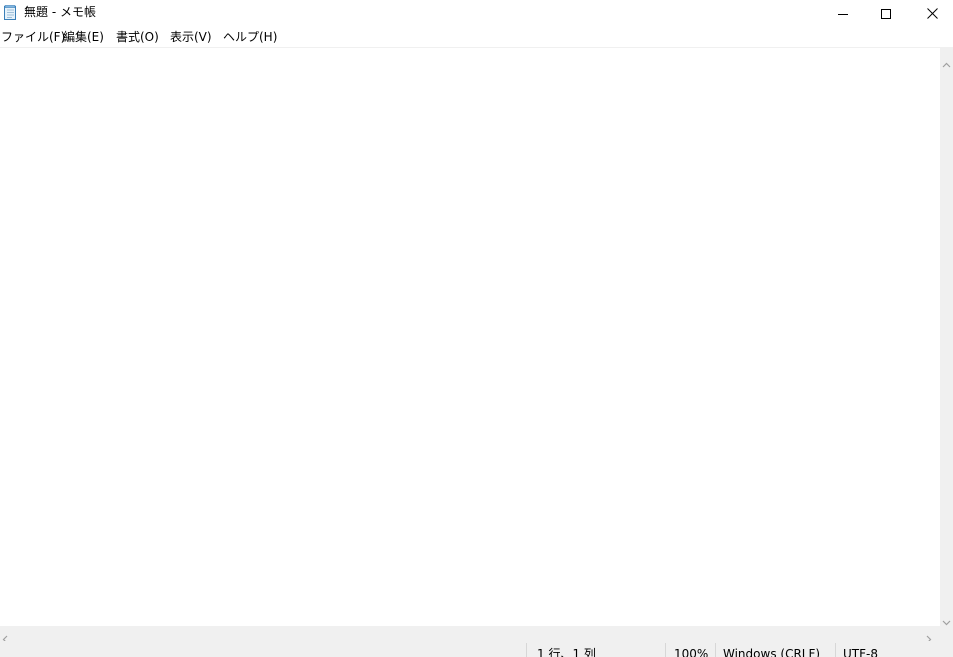 This screenshot has width=953, height=657. I want to click on scrollbar-corner, so click(946, 633).